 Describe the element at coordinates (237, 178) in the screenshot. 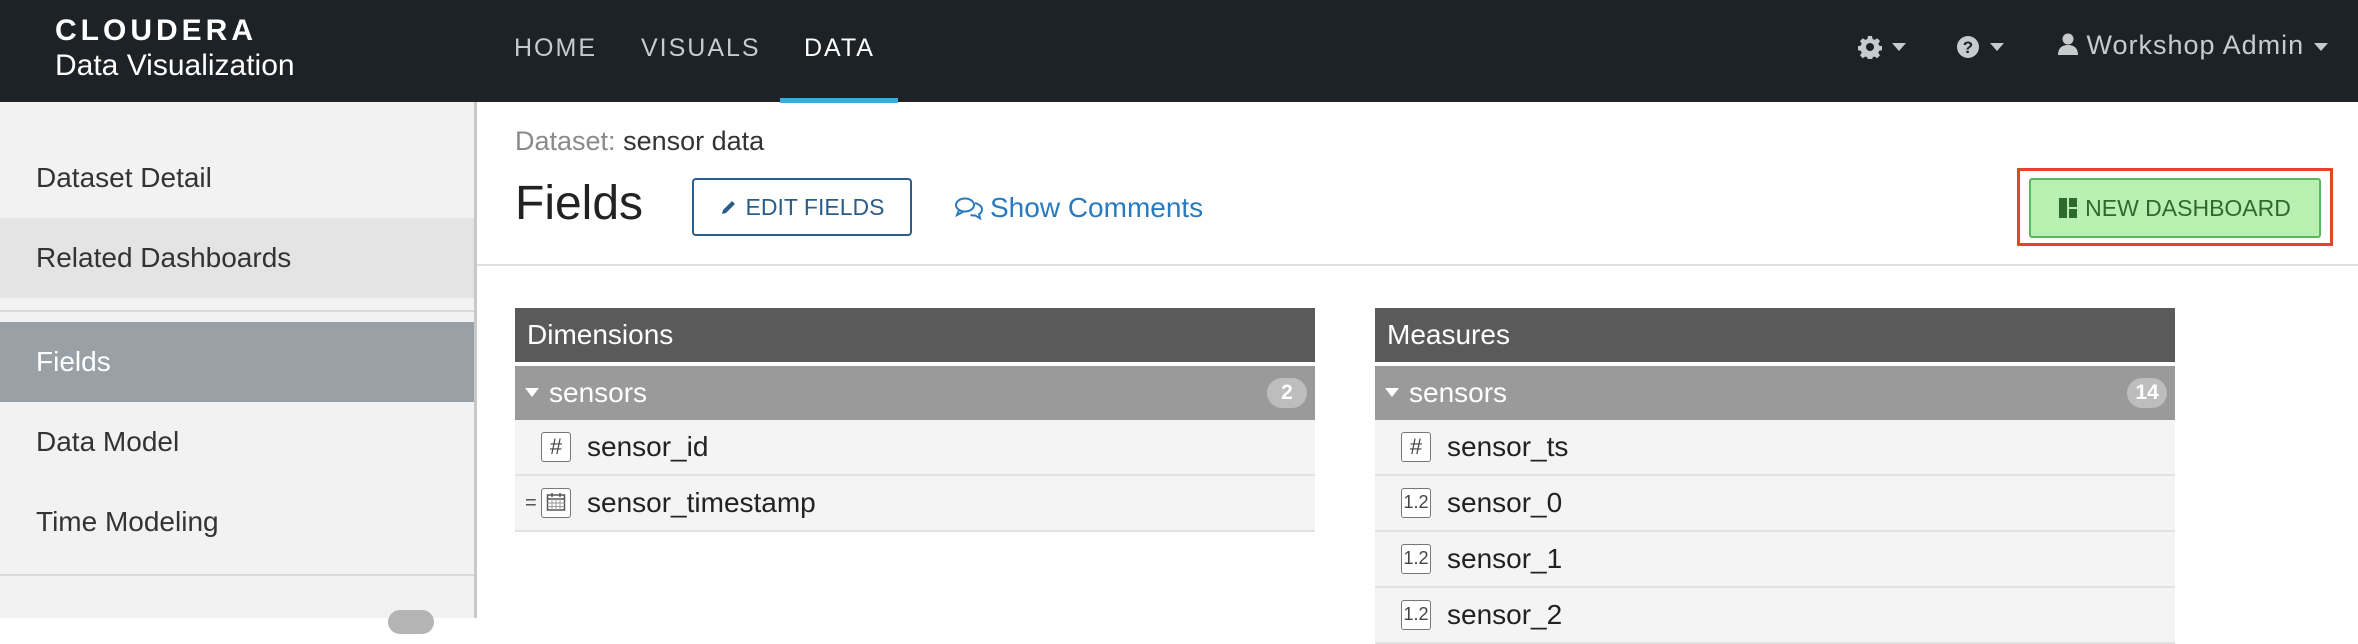

I see `sidebar-item-dataset-detail: Dataset Detail` at that location.